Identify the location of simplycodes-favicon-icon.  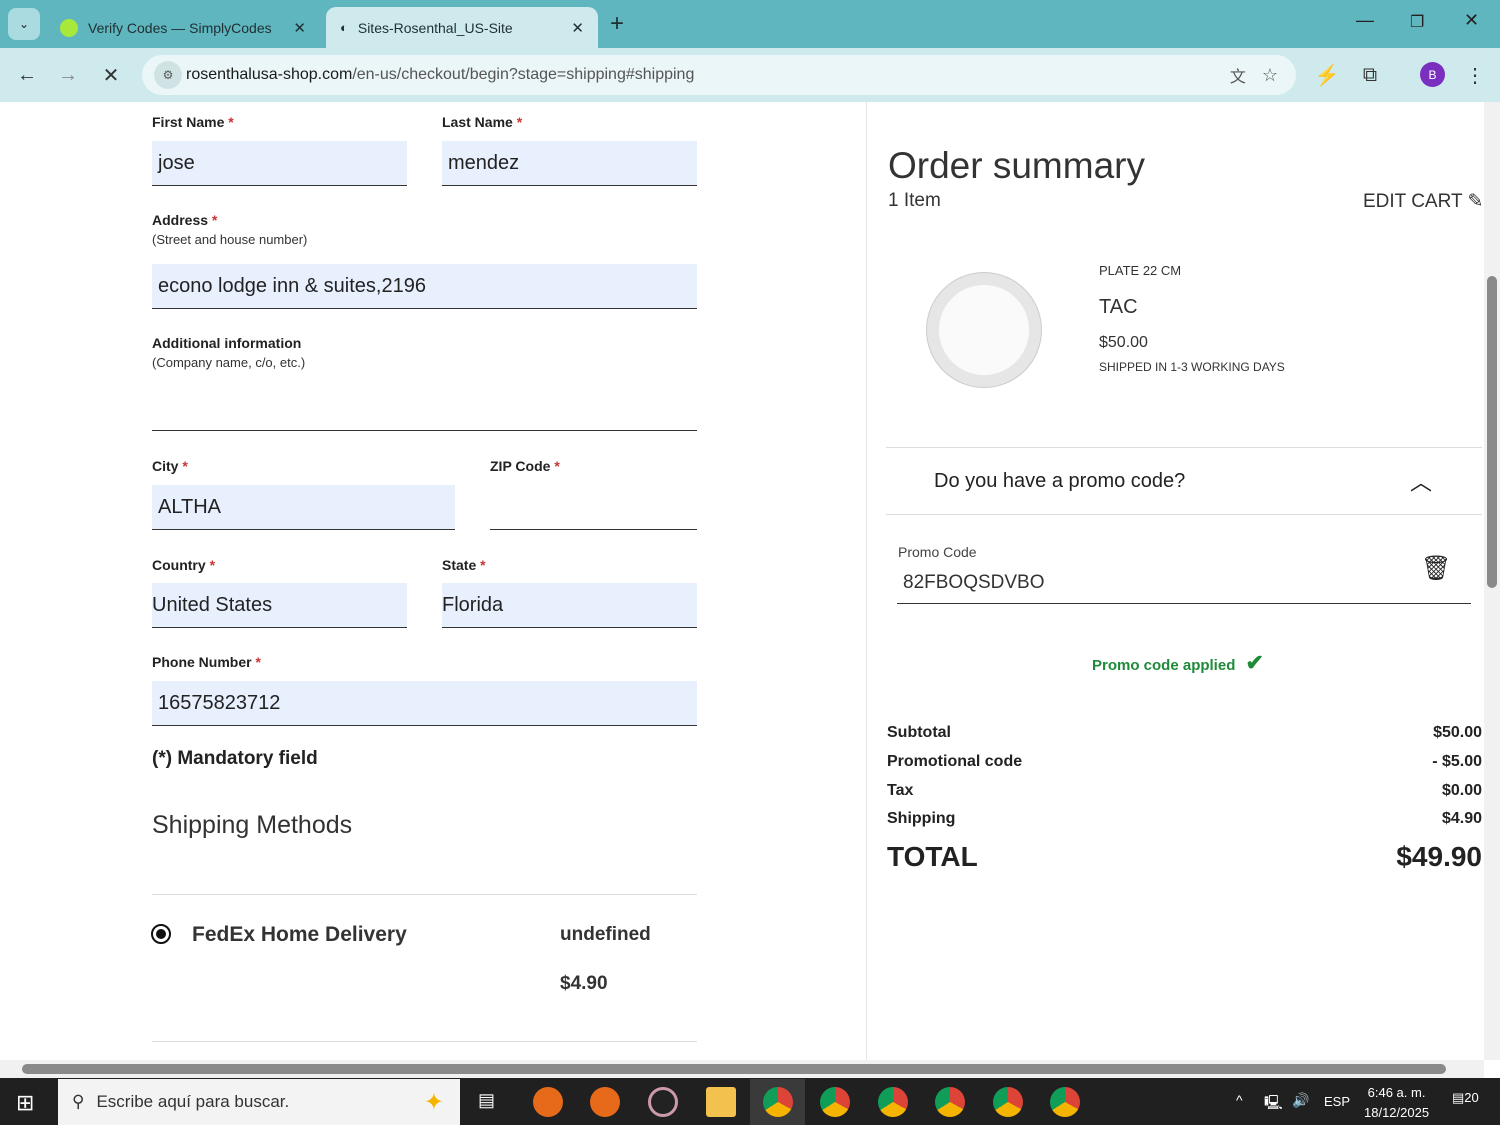
(69, 27).